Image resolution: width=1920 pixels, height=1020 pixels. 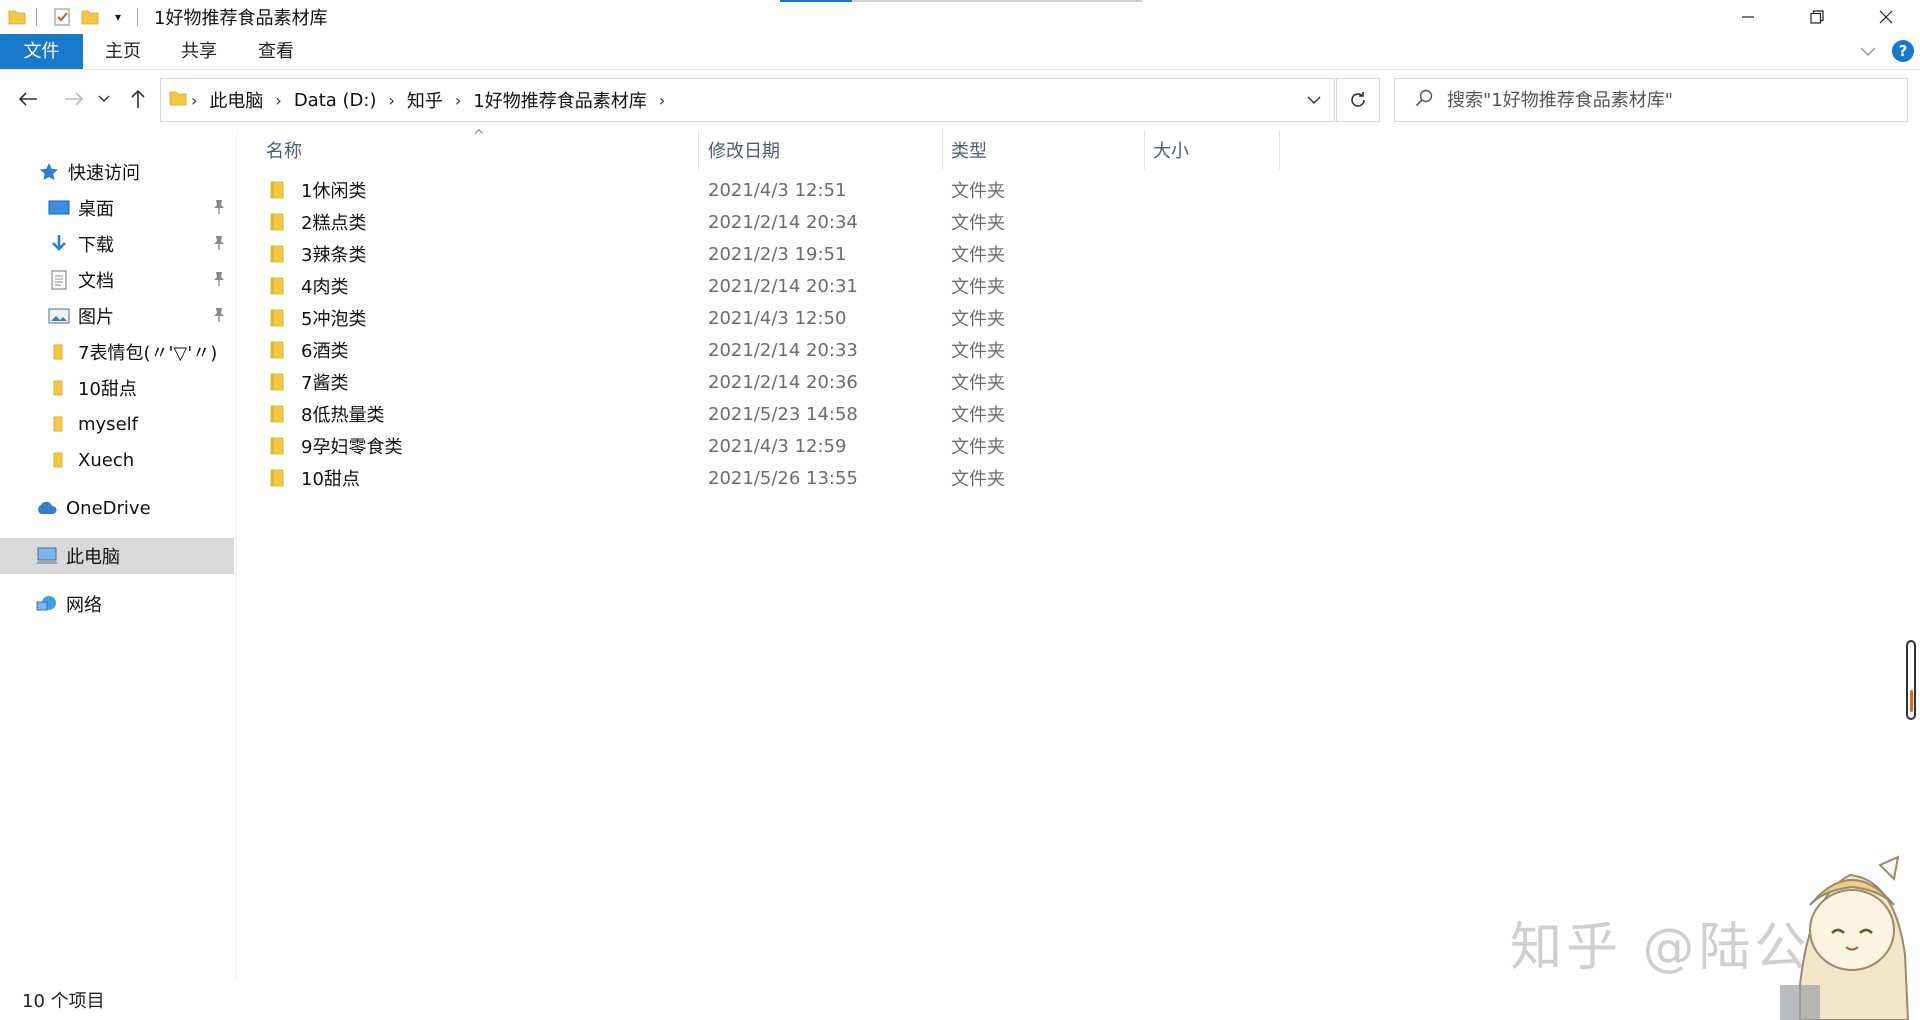 I want to click on ribbon: 文件 主页 共享 查看 ?, so click(x=960, y=52).